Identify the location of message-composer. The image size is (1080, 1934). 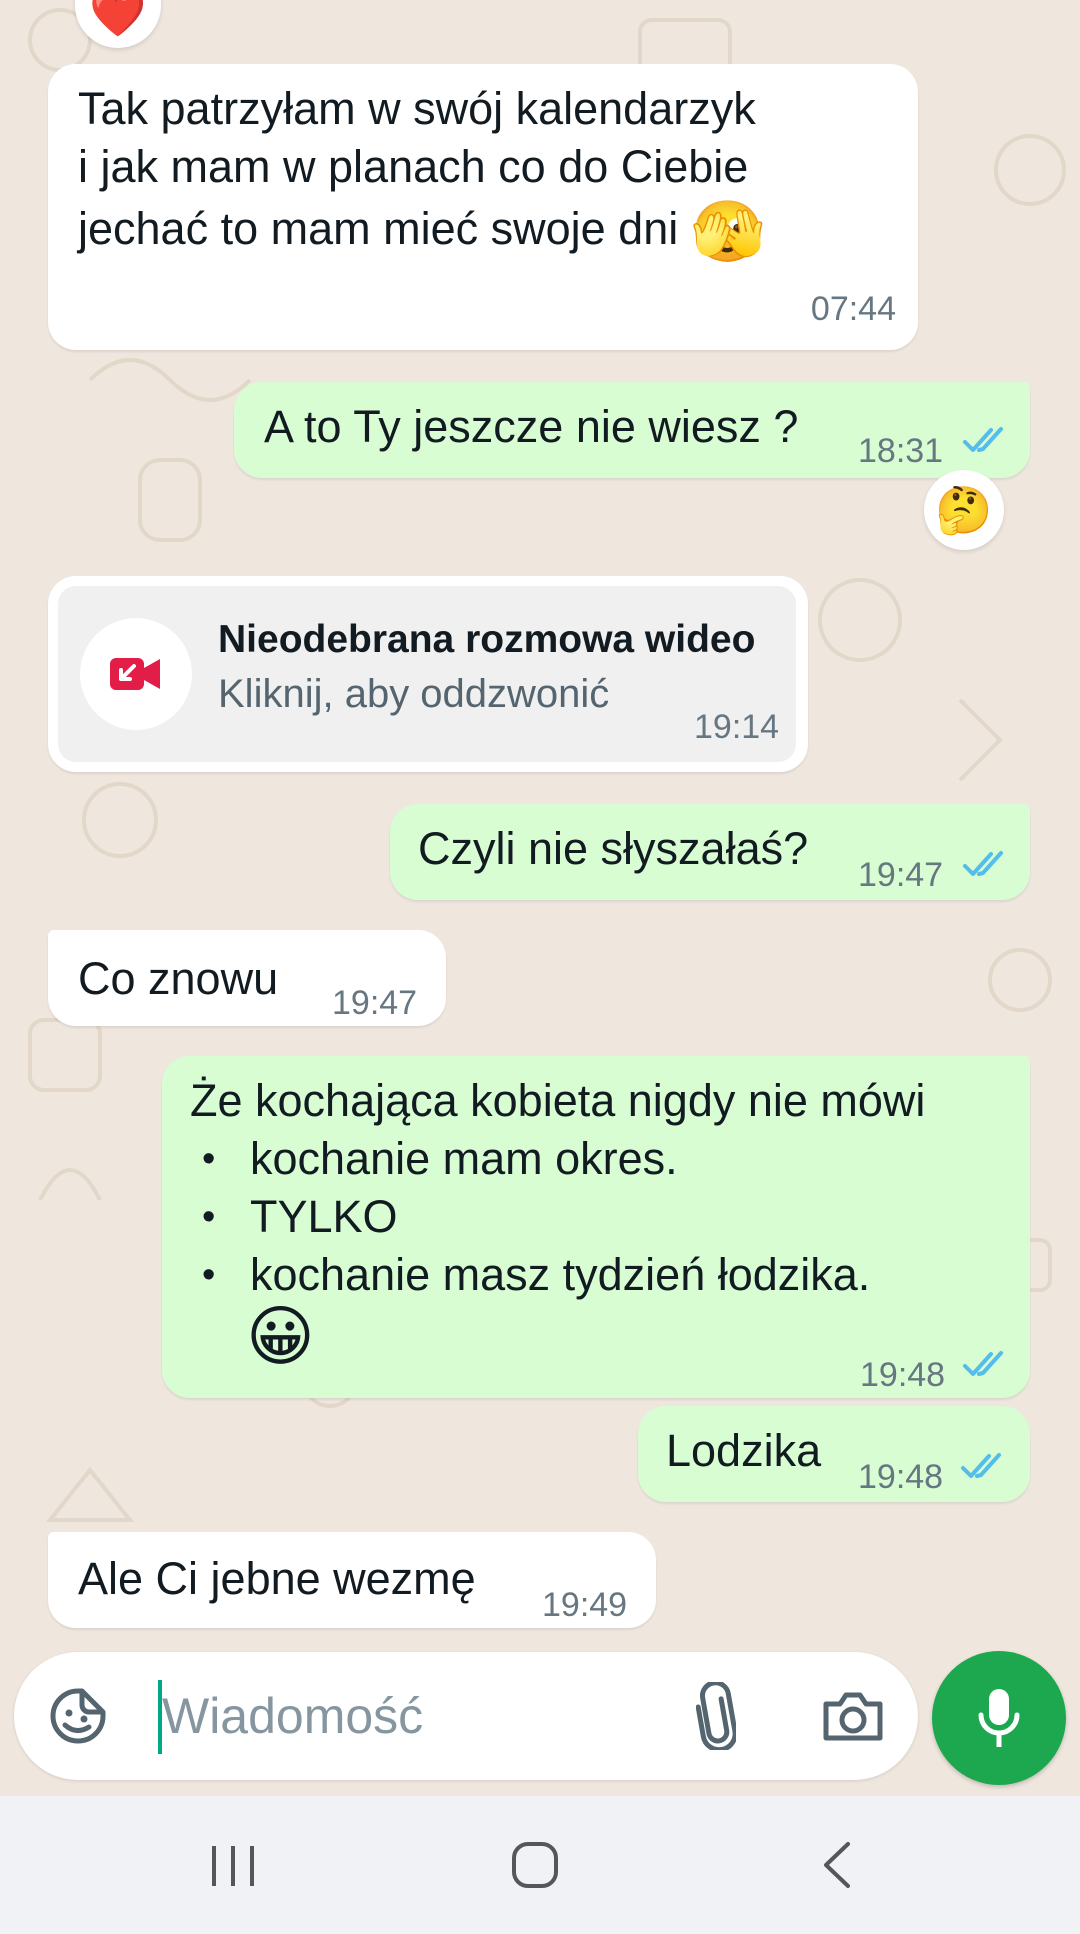
(466, 1716).